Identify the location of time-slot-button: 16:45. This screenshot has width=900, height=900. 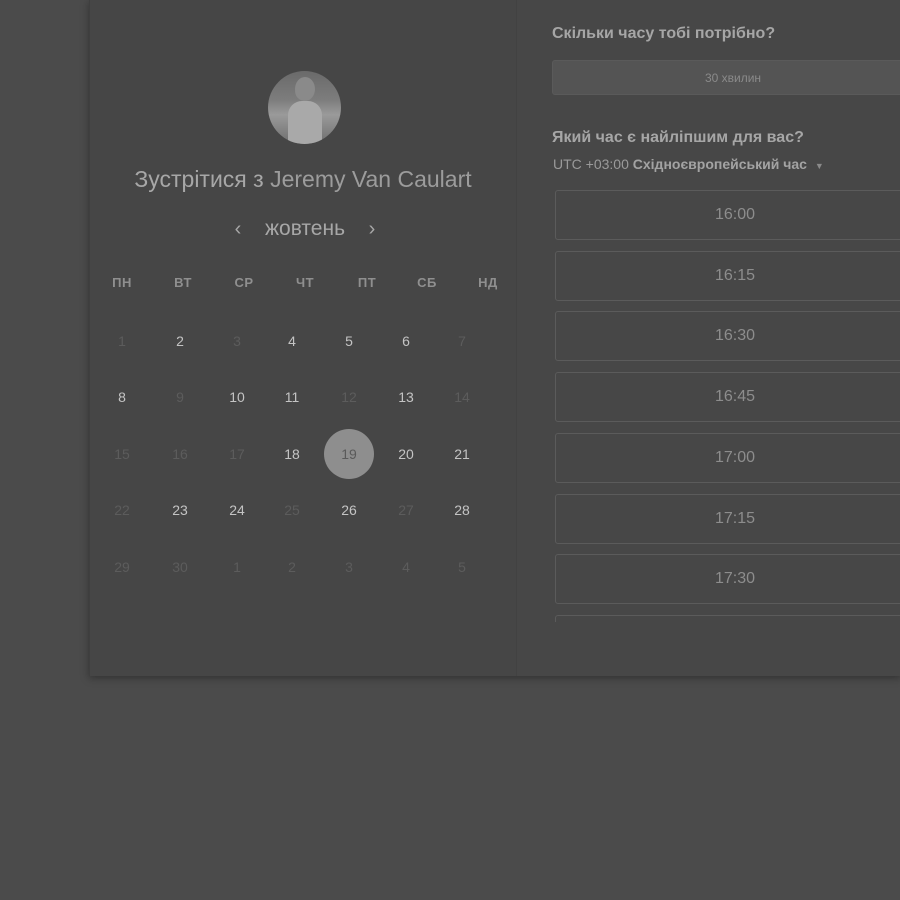
(727, 397).